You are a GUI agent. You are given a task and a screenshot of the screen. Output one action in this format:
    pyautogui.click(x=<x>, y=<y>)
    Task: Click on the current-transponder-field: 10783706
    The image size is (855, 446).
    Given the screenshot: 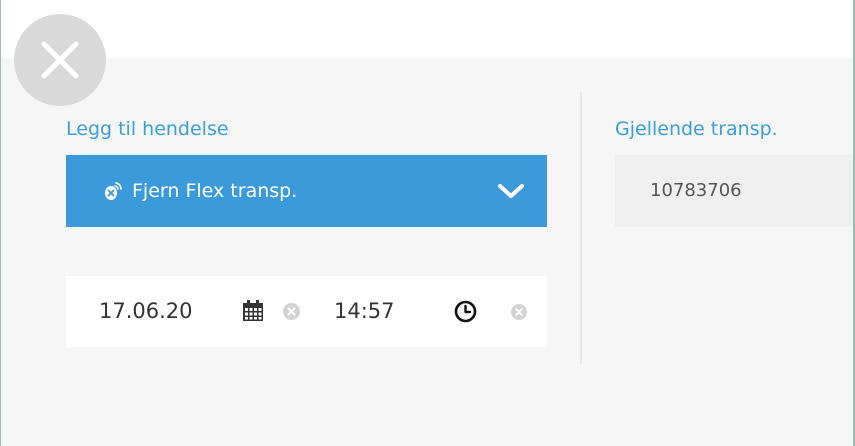 What is the action you would take?
    pyautogui.click(x=734, y=191)
    